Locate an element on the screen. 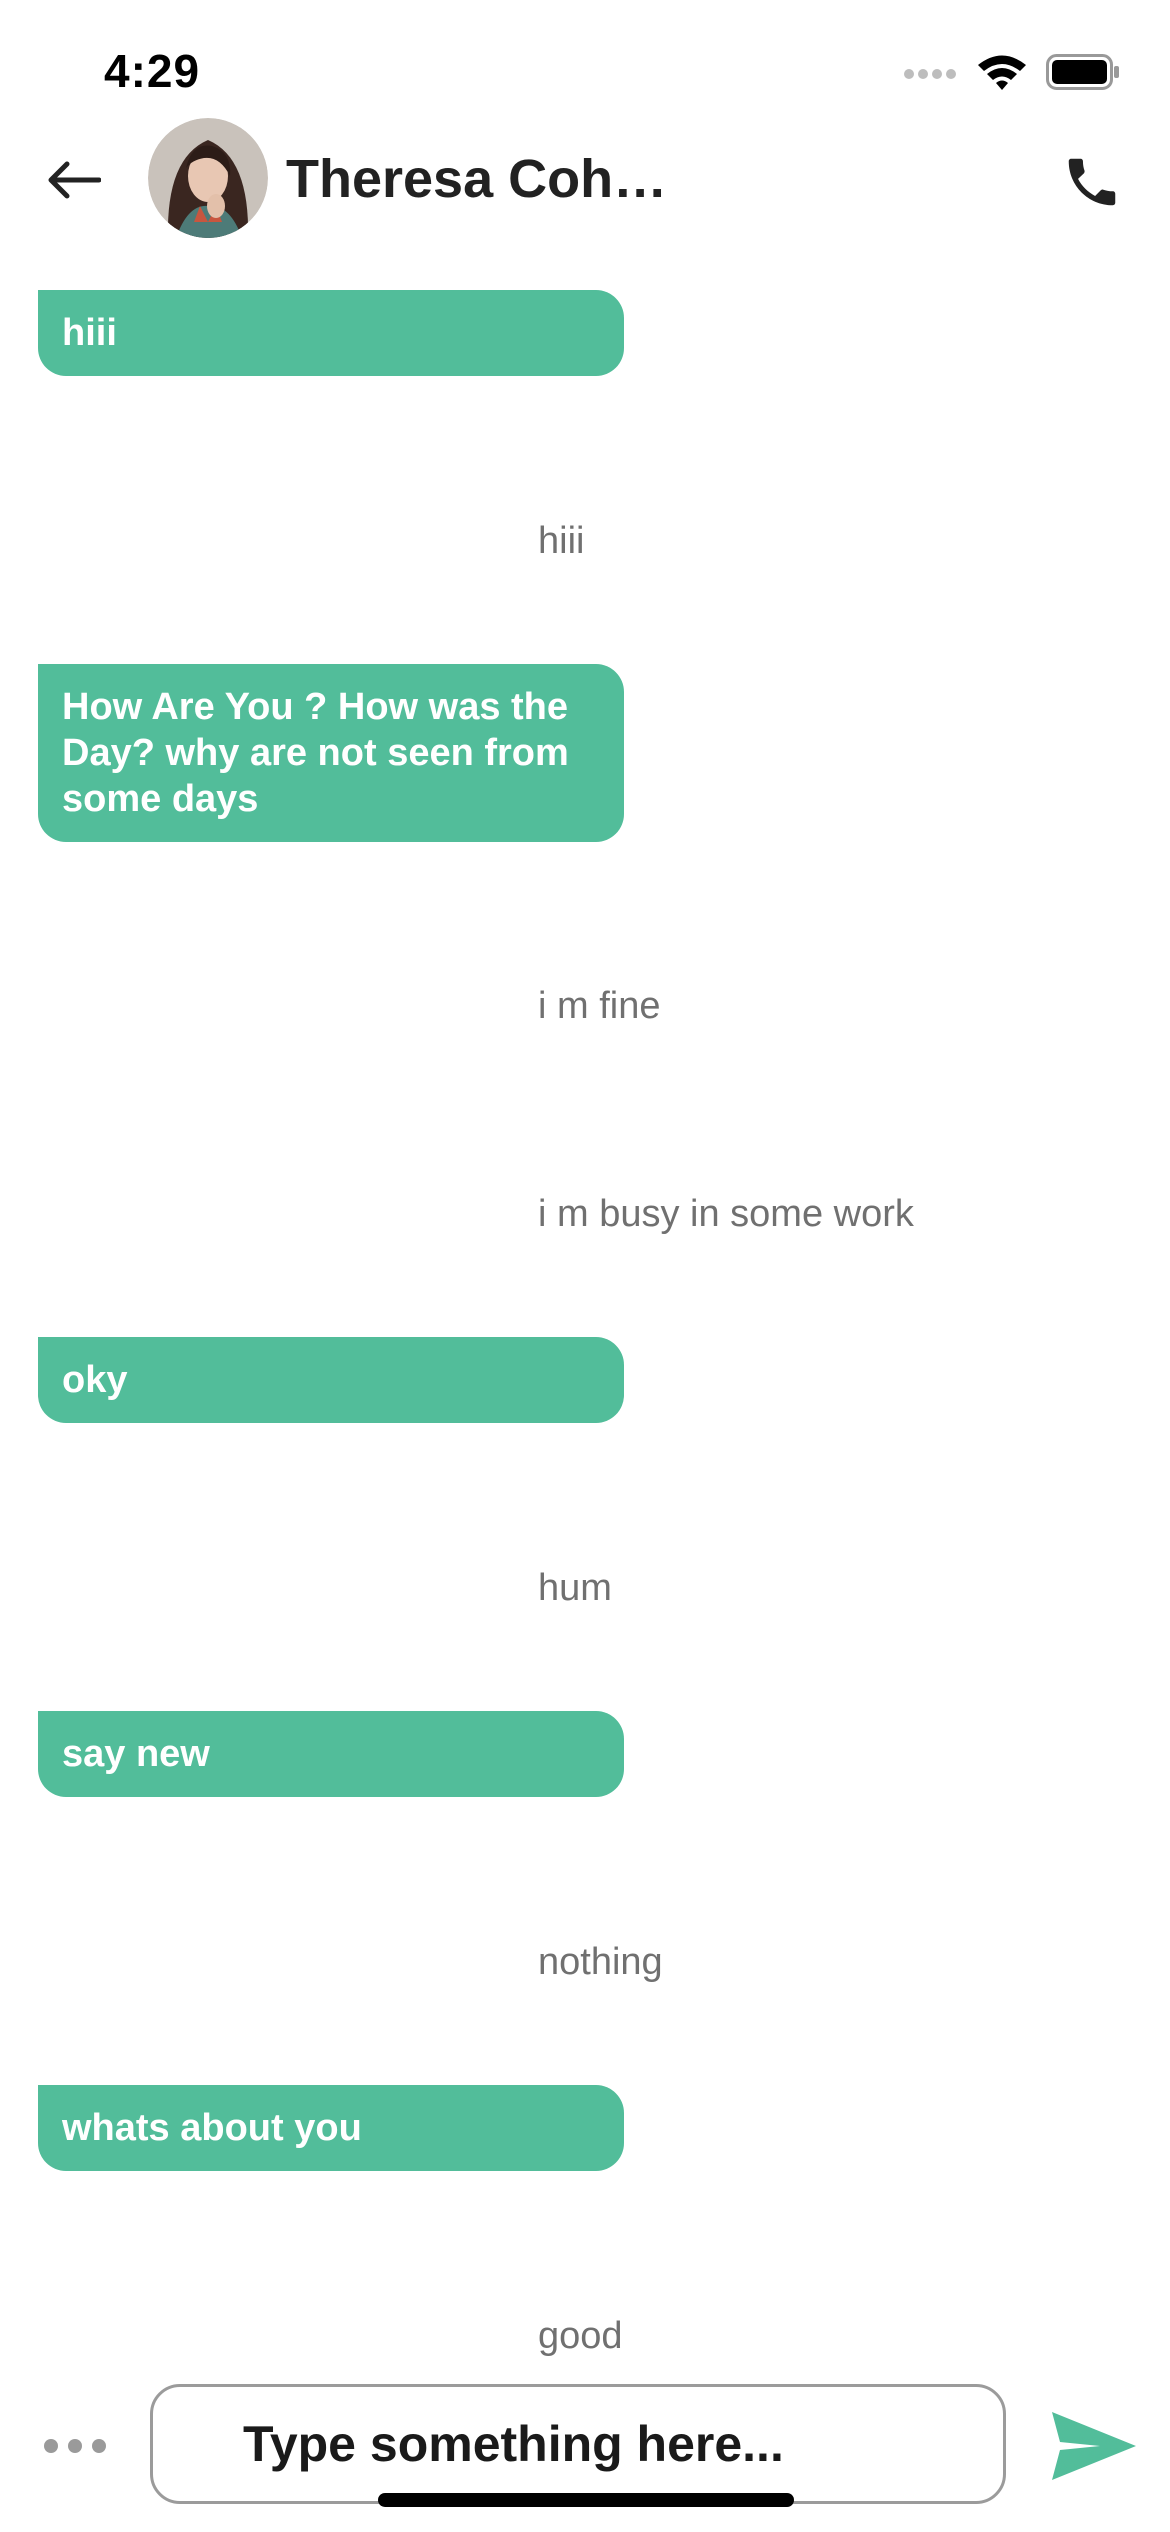 This screenshot has height=2532, width=1170. cellular-signal-icon is located at coordinates (930, 74).